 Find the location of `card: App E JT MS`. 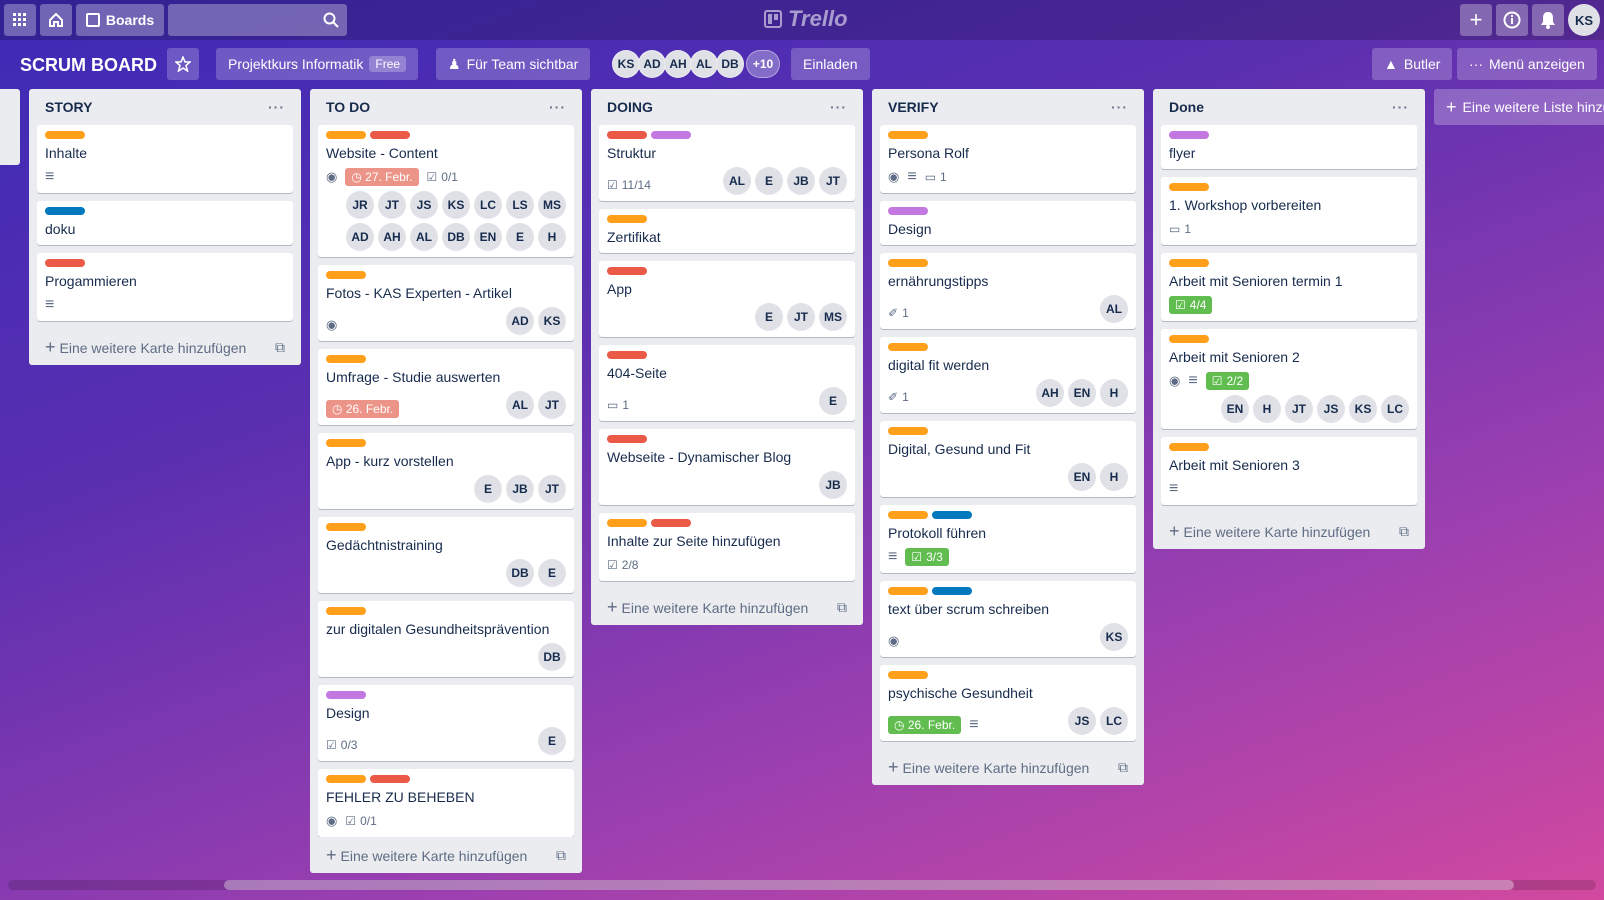

card: App E JT MS is located at coordinates (727, 299).